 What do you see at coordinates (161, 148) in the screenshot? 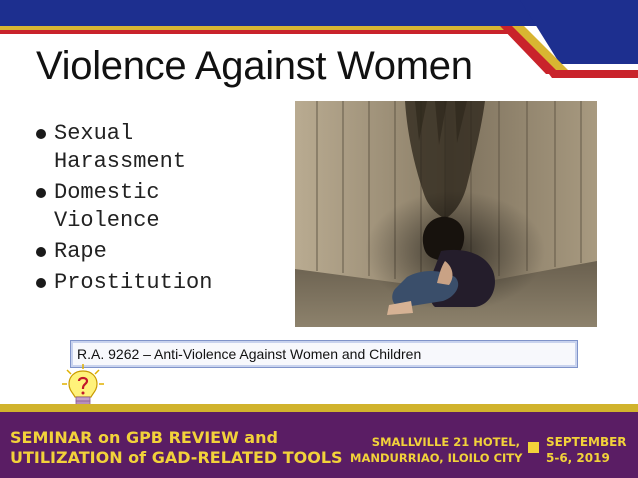
I see `bullet-item-sexual-harassment: Sexual Harassment` at bounding box center [161, 148].